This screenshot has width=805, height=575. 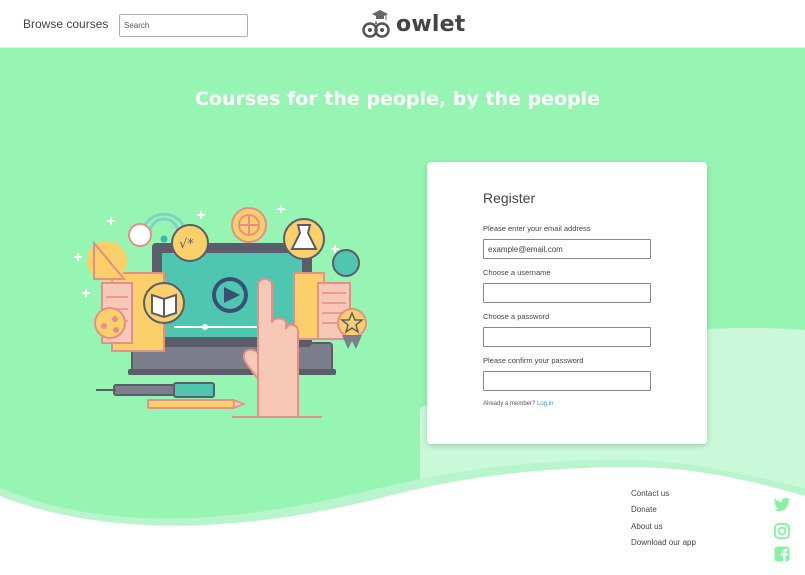 What do you see at coordinates (516, 316) in the screenshot?
I see `password-label: Choose a password` at bounding box center [516, 316].